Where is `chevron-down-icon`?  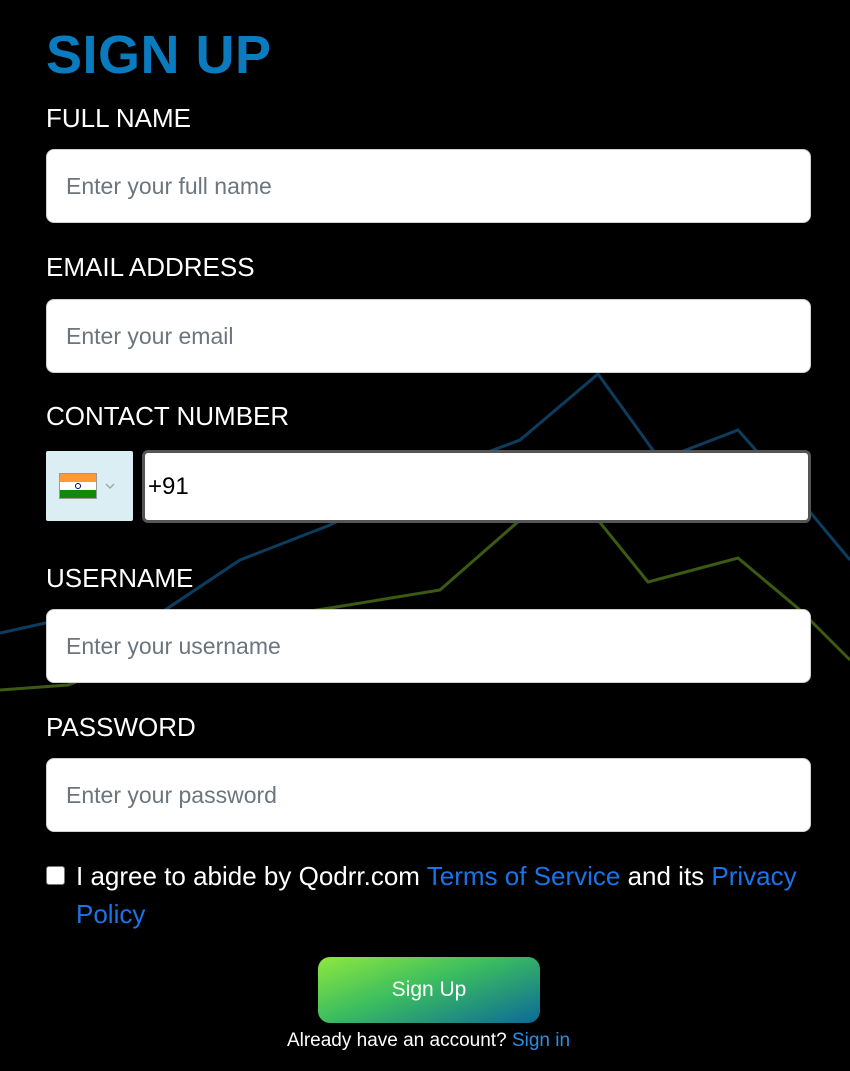 chevron-down-icon is located at coordinates (110, 486).